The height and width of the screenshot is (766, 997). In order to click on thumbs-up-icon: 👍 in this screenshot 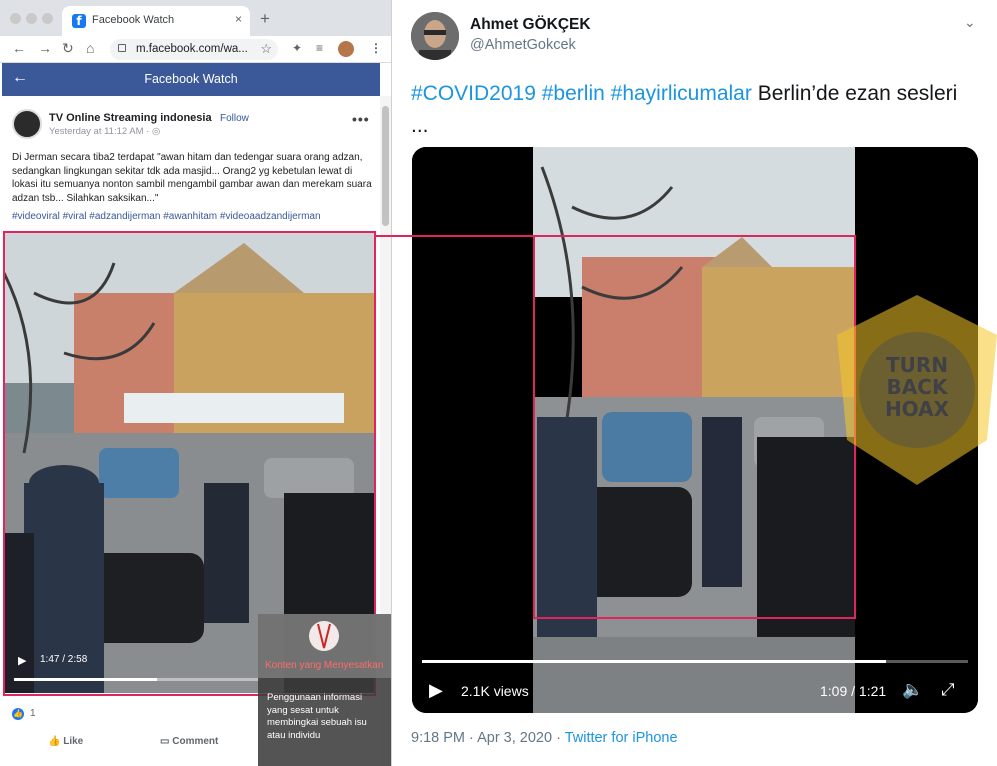, I will do `click(56, 741)`.